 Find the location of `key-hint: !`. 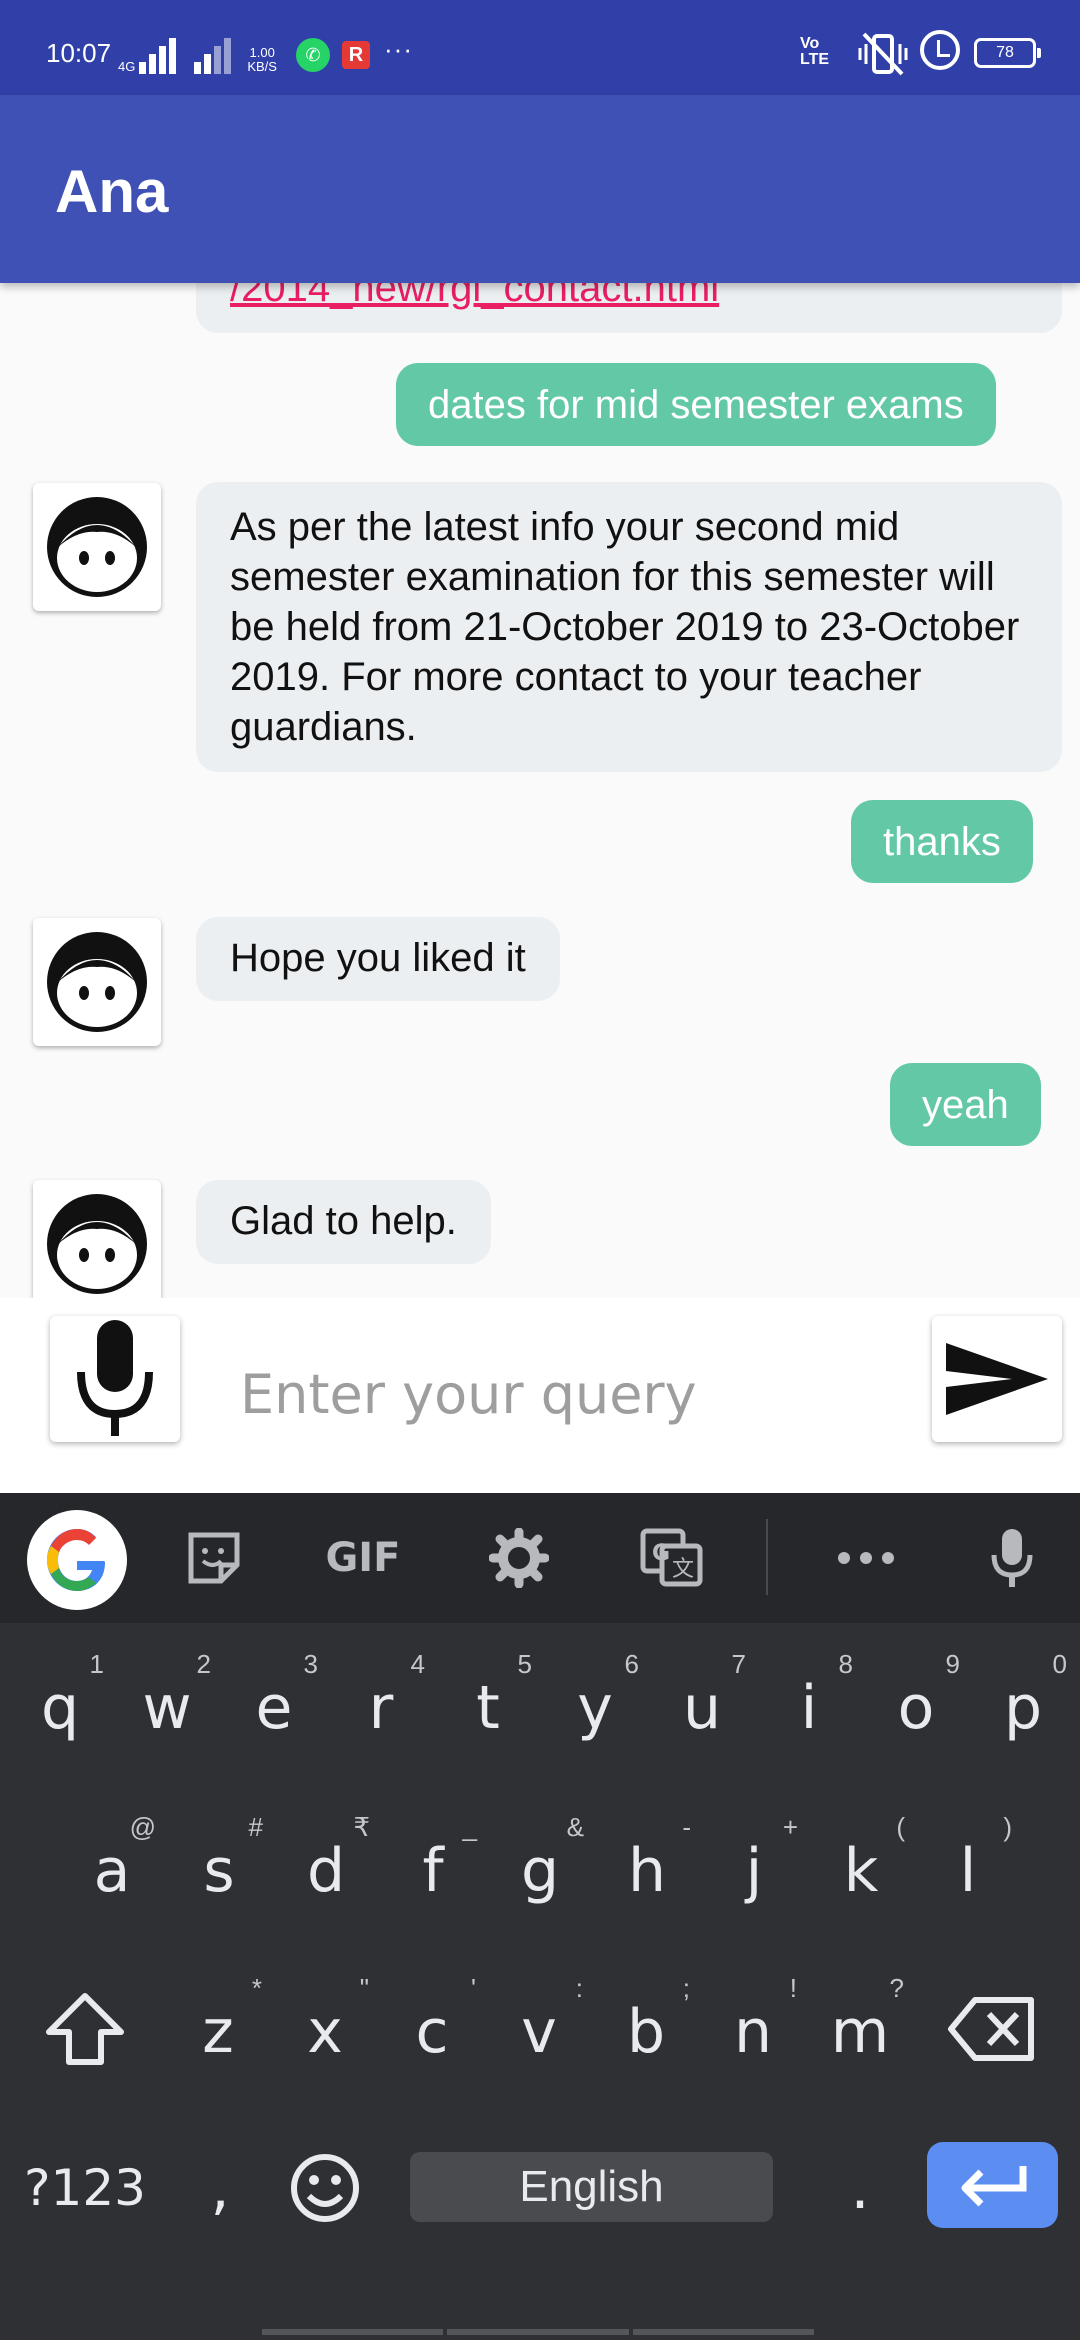

key-hint: ! is located at coordinates (793, 1988).